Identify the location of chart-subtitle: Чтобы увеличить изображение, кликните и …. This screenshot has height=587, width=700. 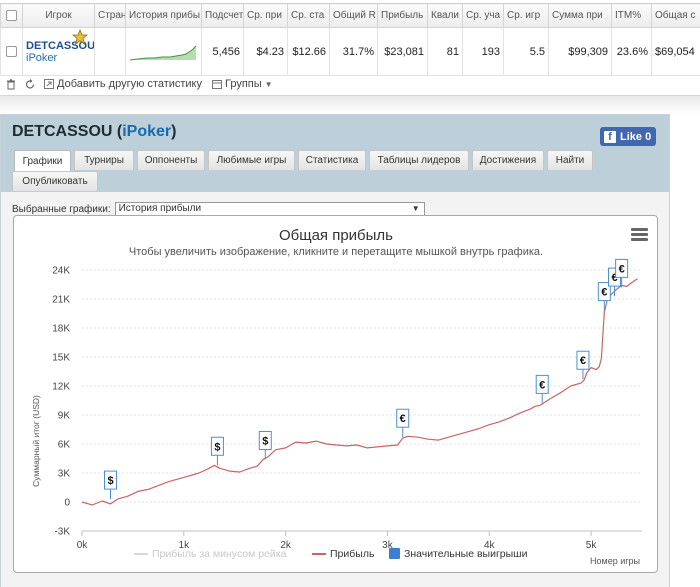
(336, 252).